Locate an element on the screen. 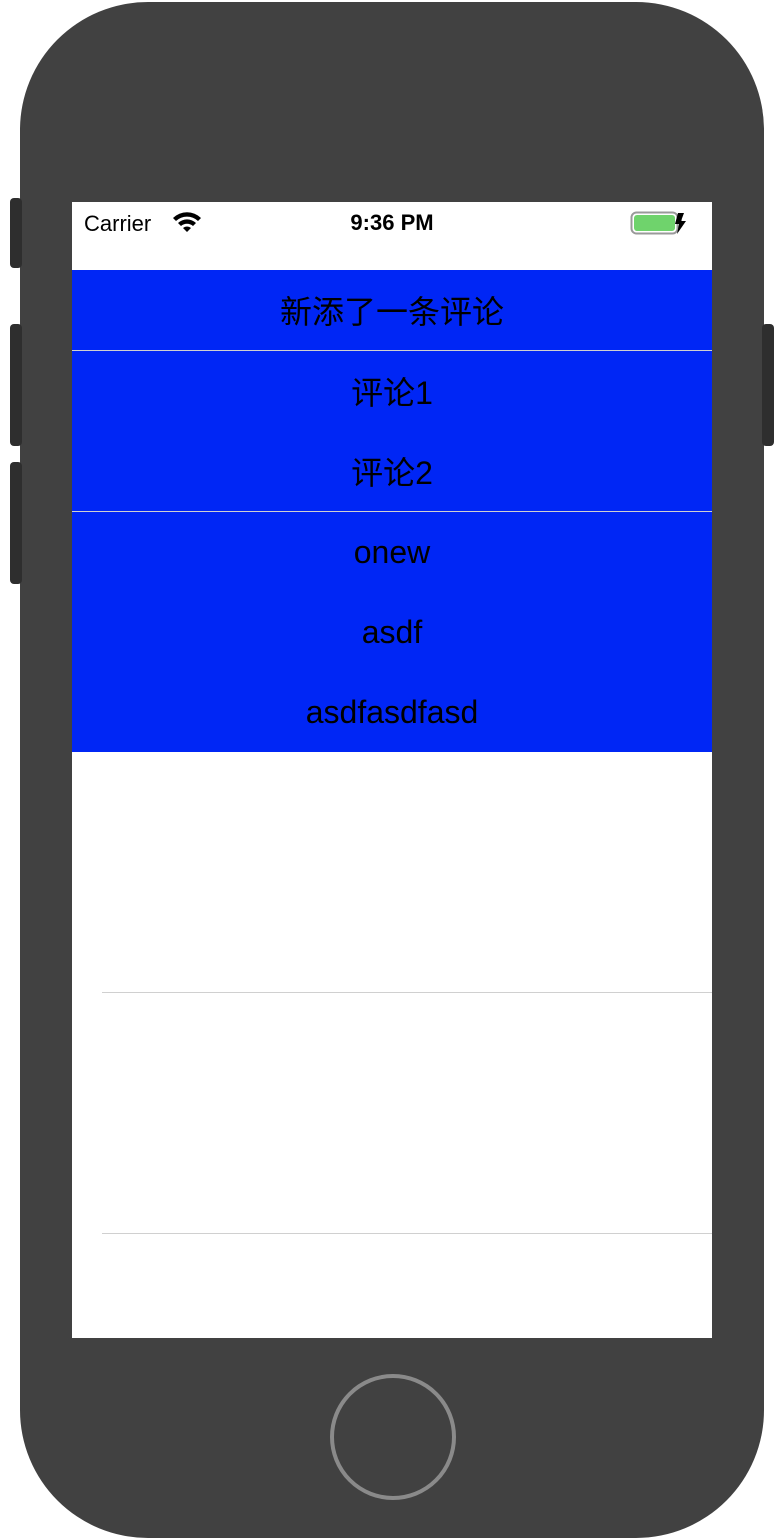  section-header-cell: 新添了一条评论 is located at coordinates (392, 310).